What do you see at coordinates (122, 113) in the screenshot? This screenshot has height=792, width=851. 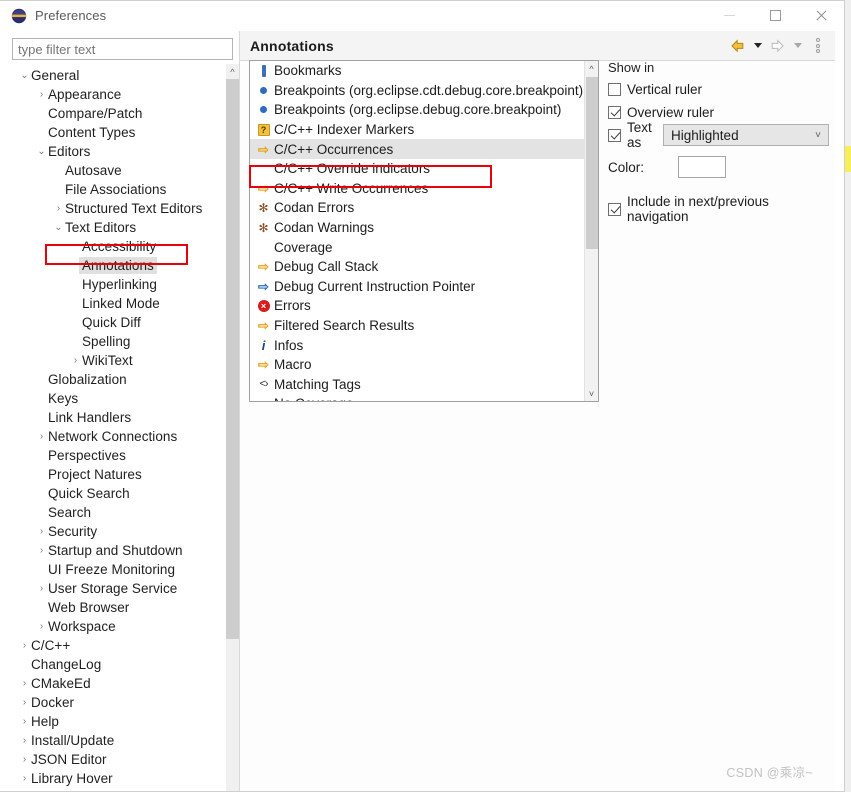 I see `sidebar-item-compare-patch: Compare/Patch` at bounding box center [122, 113].